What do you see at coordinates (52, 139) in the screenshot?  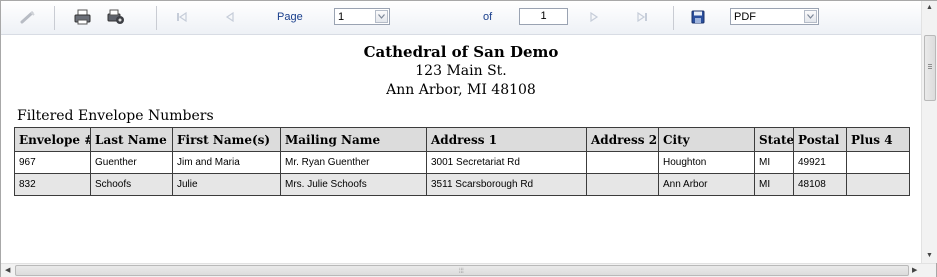 I see `column-header: Envelope #` at bounding box center [52, 139].